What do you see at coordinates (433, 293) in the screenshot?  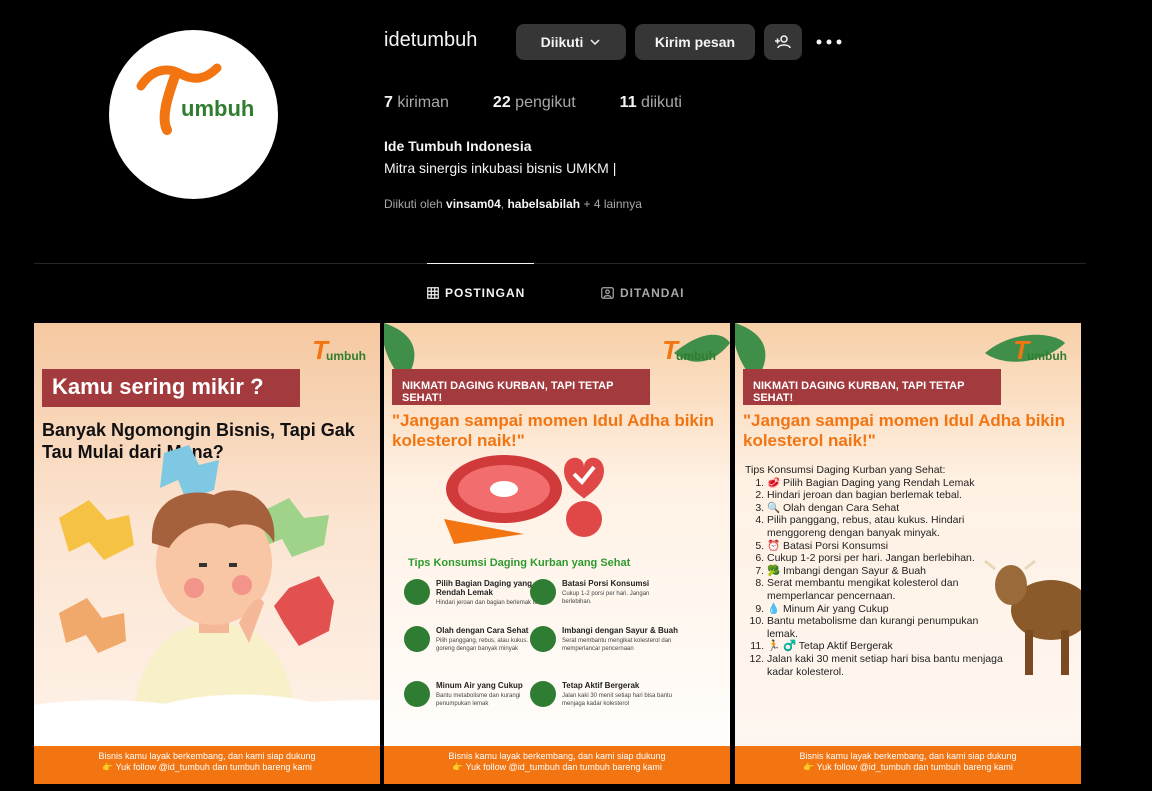 I see `grid-icon` at bounding box center [433, 293].